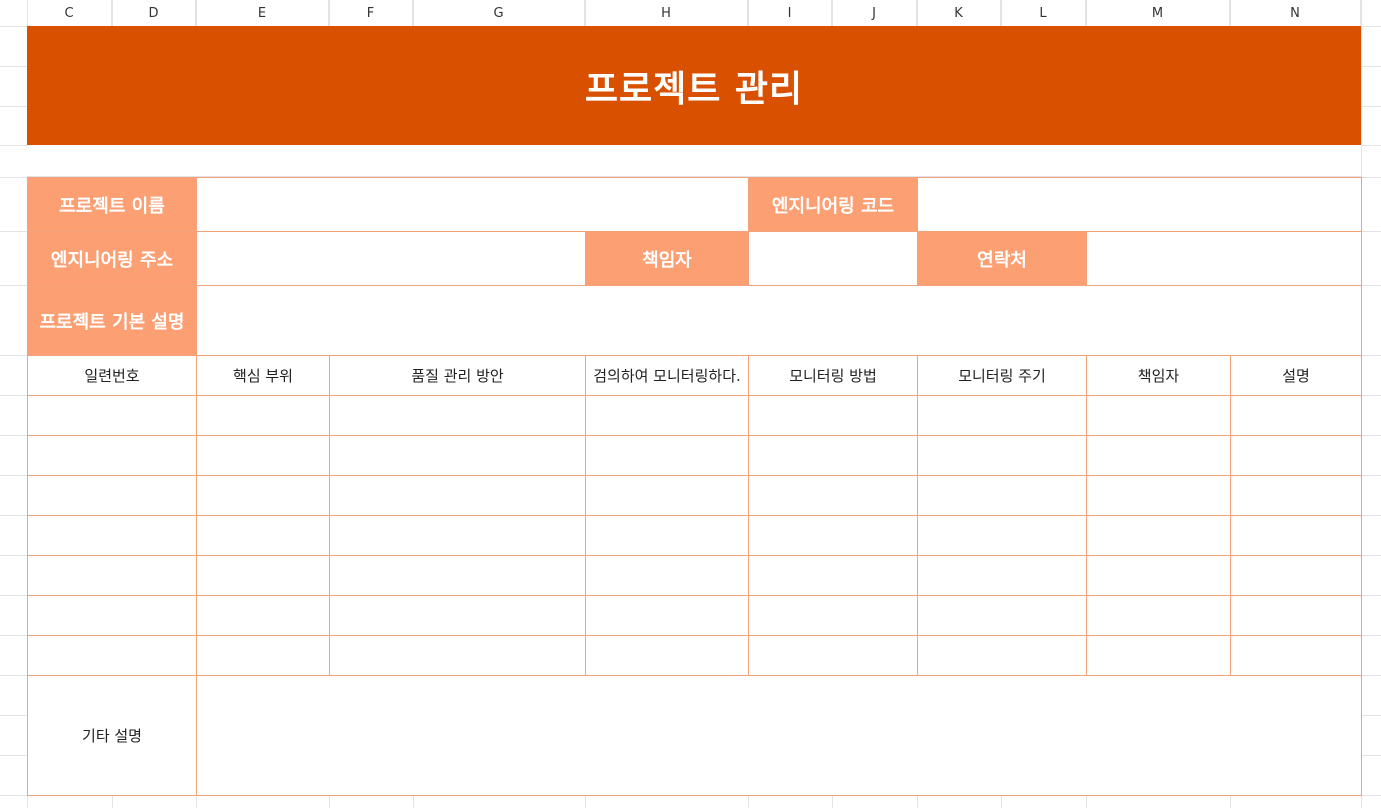  I want to click on column-header-c: C, so click(69, 13).